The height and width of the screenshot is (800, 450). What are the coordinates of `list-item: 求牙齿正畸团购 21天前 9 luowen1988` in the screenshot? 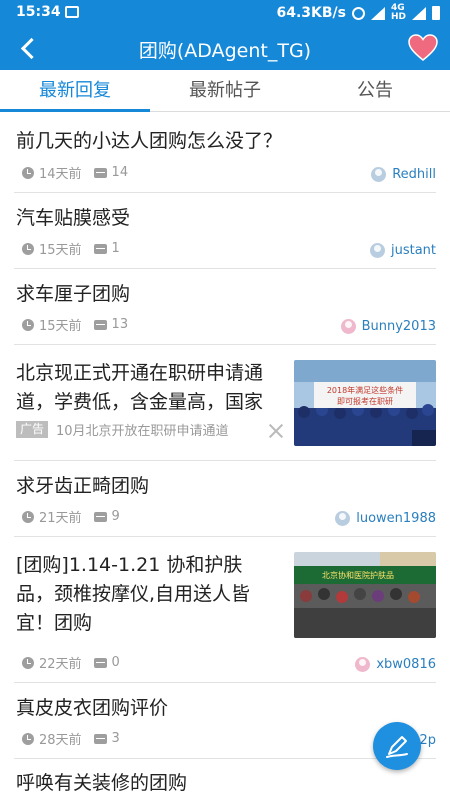 It's located at (225, 499).